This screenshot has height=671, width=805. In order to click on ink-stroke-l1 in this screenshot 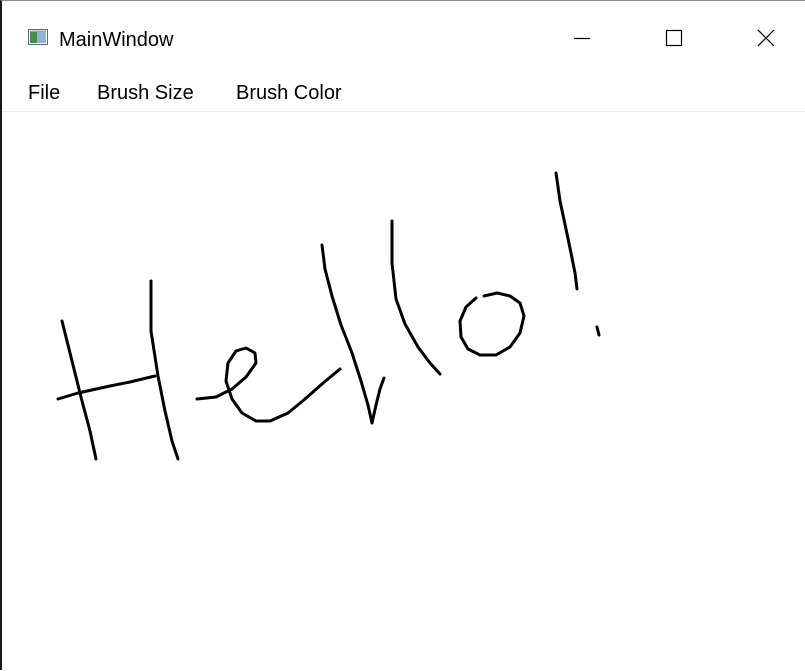, I will do `click(353, 334)`.